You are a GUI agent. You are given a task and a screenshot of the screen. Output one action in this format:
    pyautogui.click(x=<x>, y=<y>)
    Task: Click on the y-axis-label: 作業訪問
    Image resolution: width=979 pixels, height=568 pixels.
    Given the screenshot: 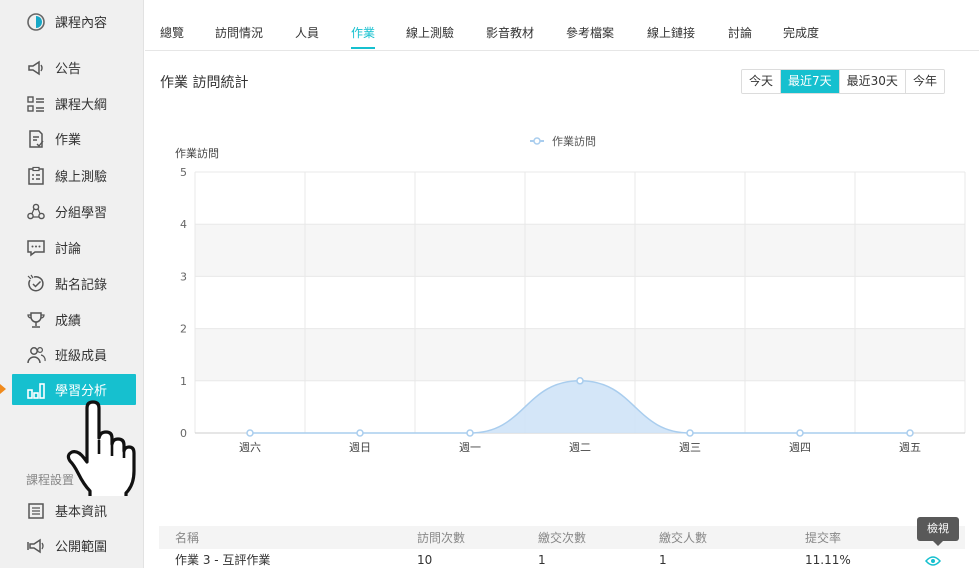 What is the action you would take?
    pyautogui.click(x=197, y=153)
    